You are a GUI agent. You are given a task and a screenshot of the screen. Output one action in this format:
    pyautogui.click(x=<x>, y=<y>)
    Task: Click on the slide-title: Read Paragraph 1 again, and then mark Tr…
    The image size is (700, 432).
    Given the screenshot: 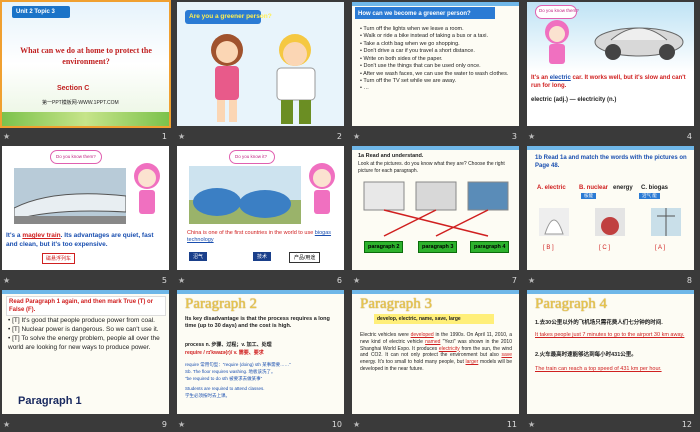 What is the action you would take?
    pyautogui.click(x=86, y=306)
    